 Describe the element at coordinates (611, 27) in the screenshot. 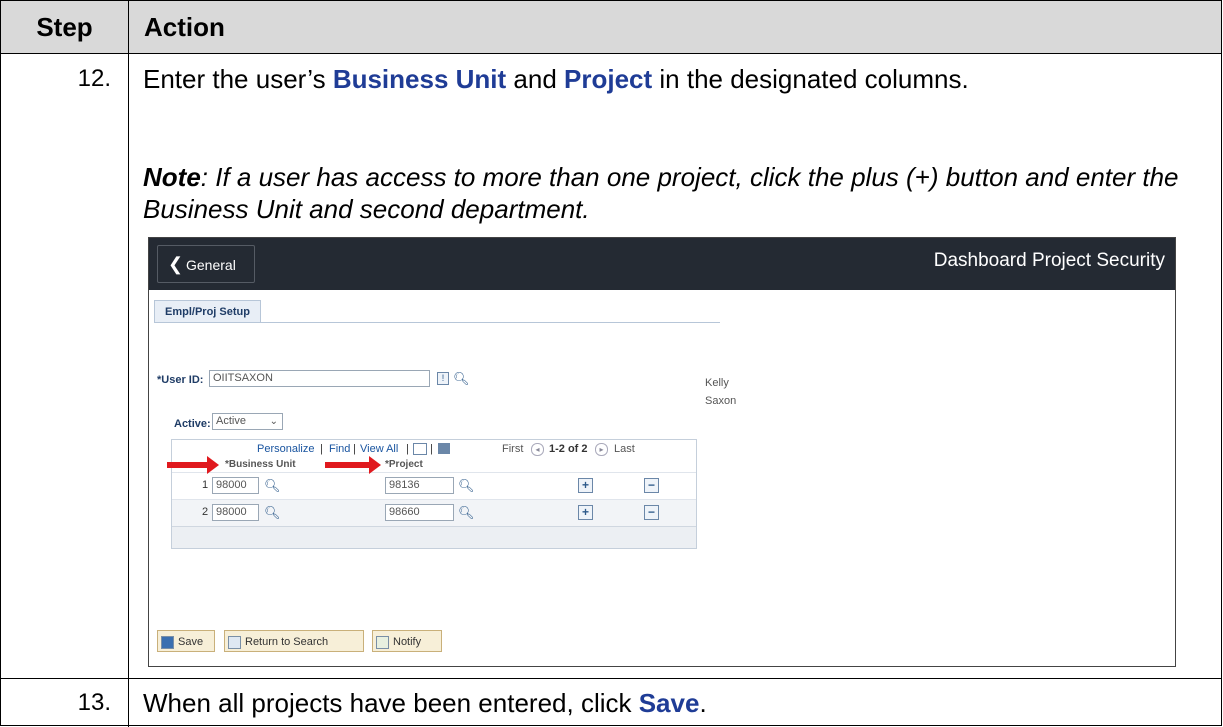

I see `table-header-row: Step Action` at that location.